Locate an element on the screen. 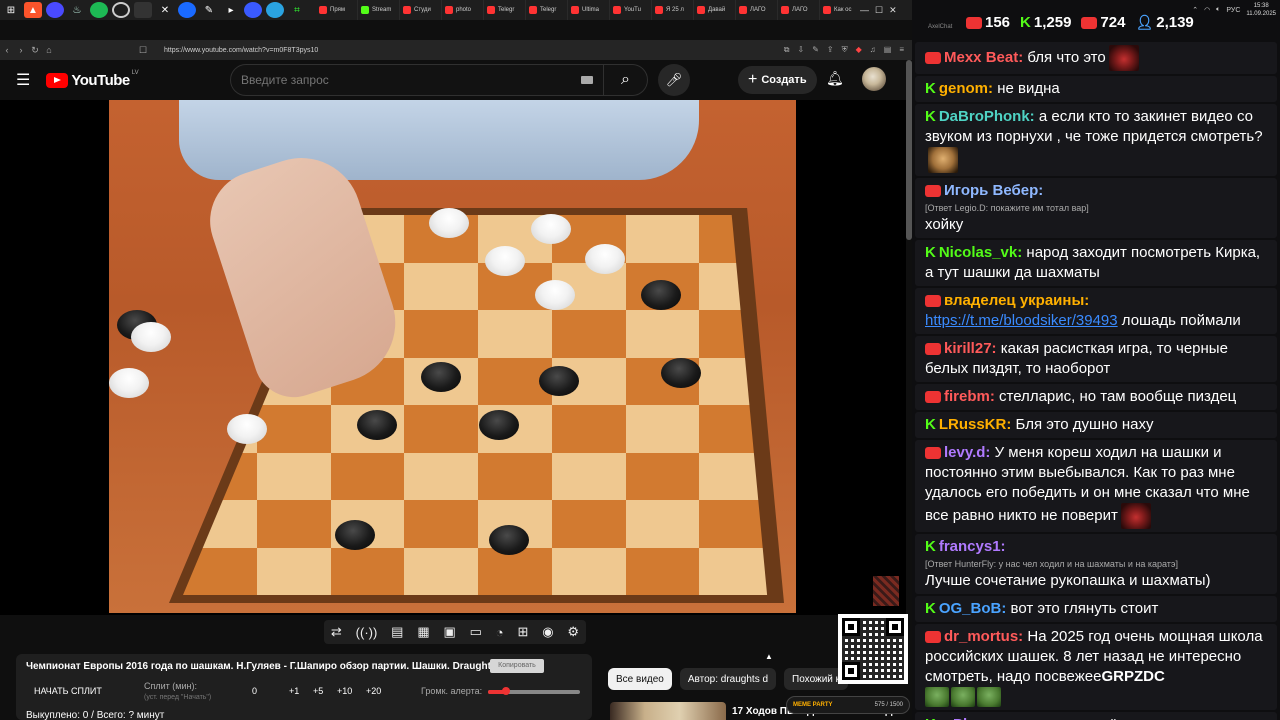  increment-20-button: +20 is located at coordinates (373, 691).